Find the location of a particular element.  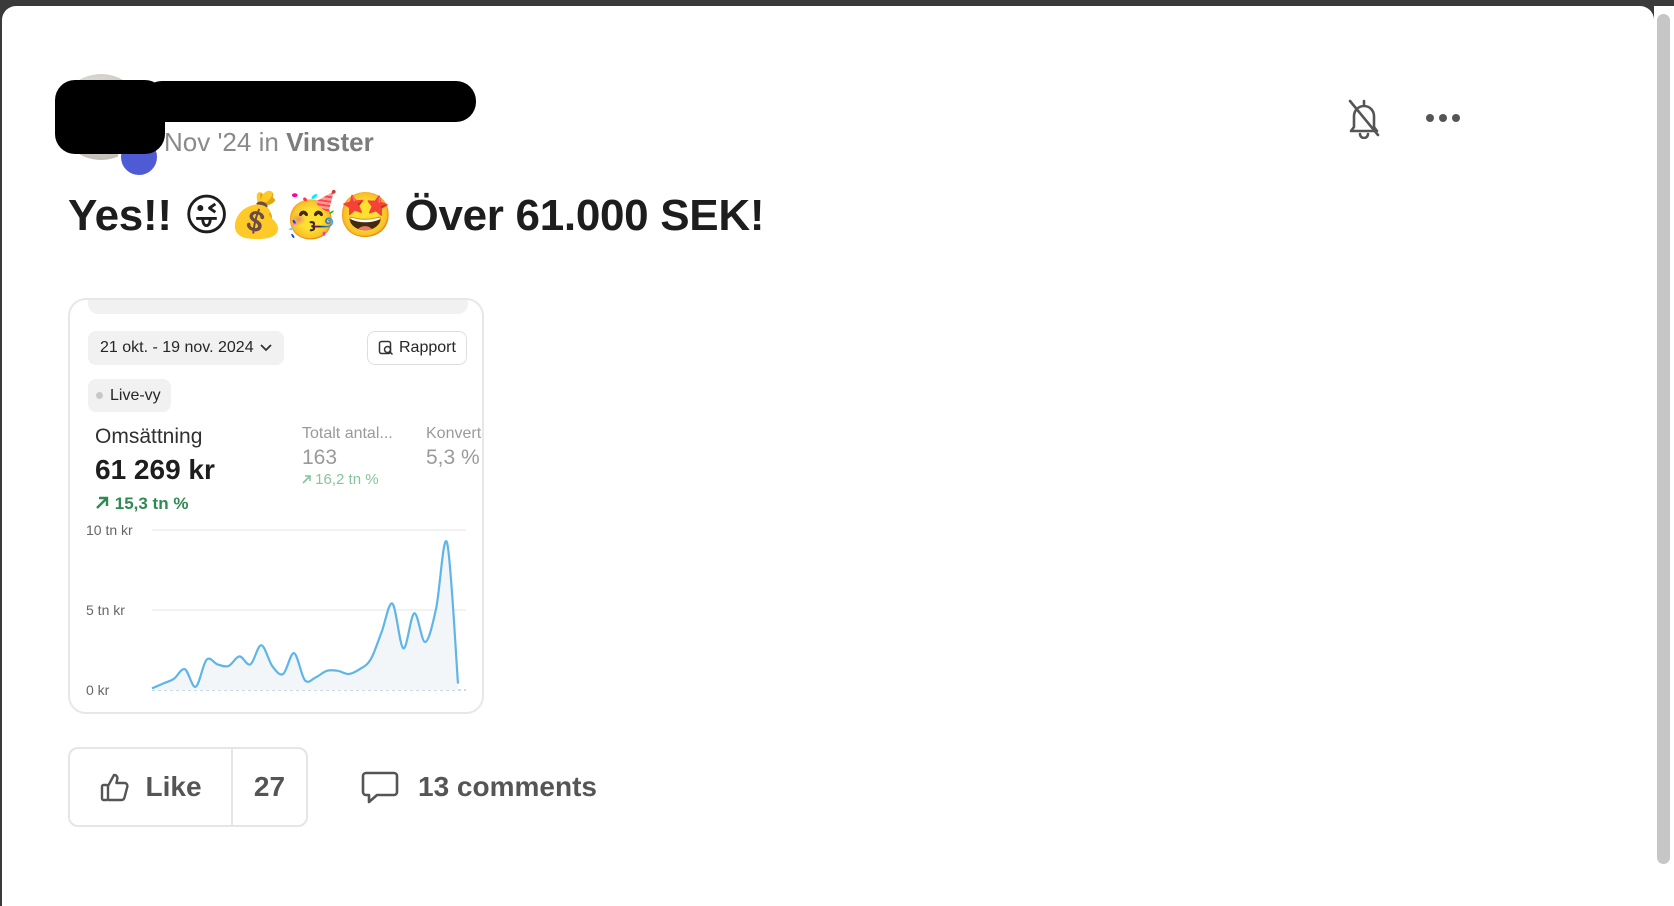

like-group: Like 27 is located at coordinates (188, 787).